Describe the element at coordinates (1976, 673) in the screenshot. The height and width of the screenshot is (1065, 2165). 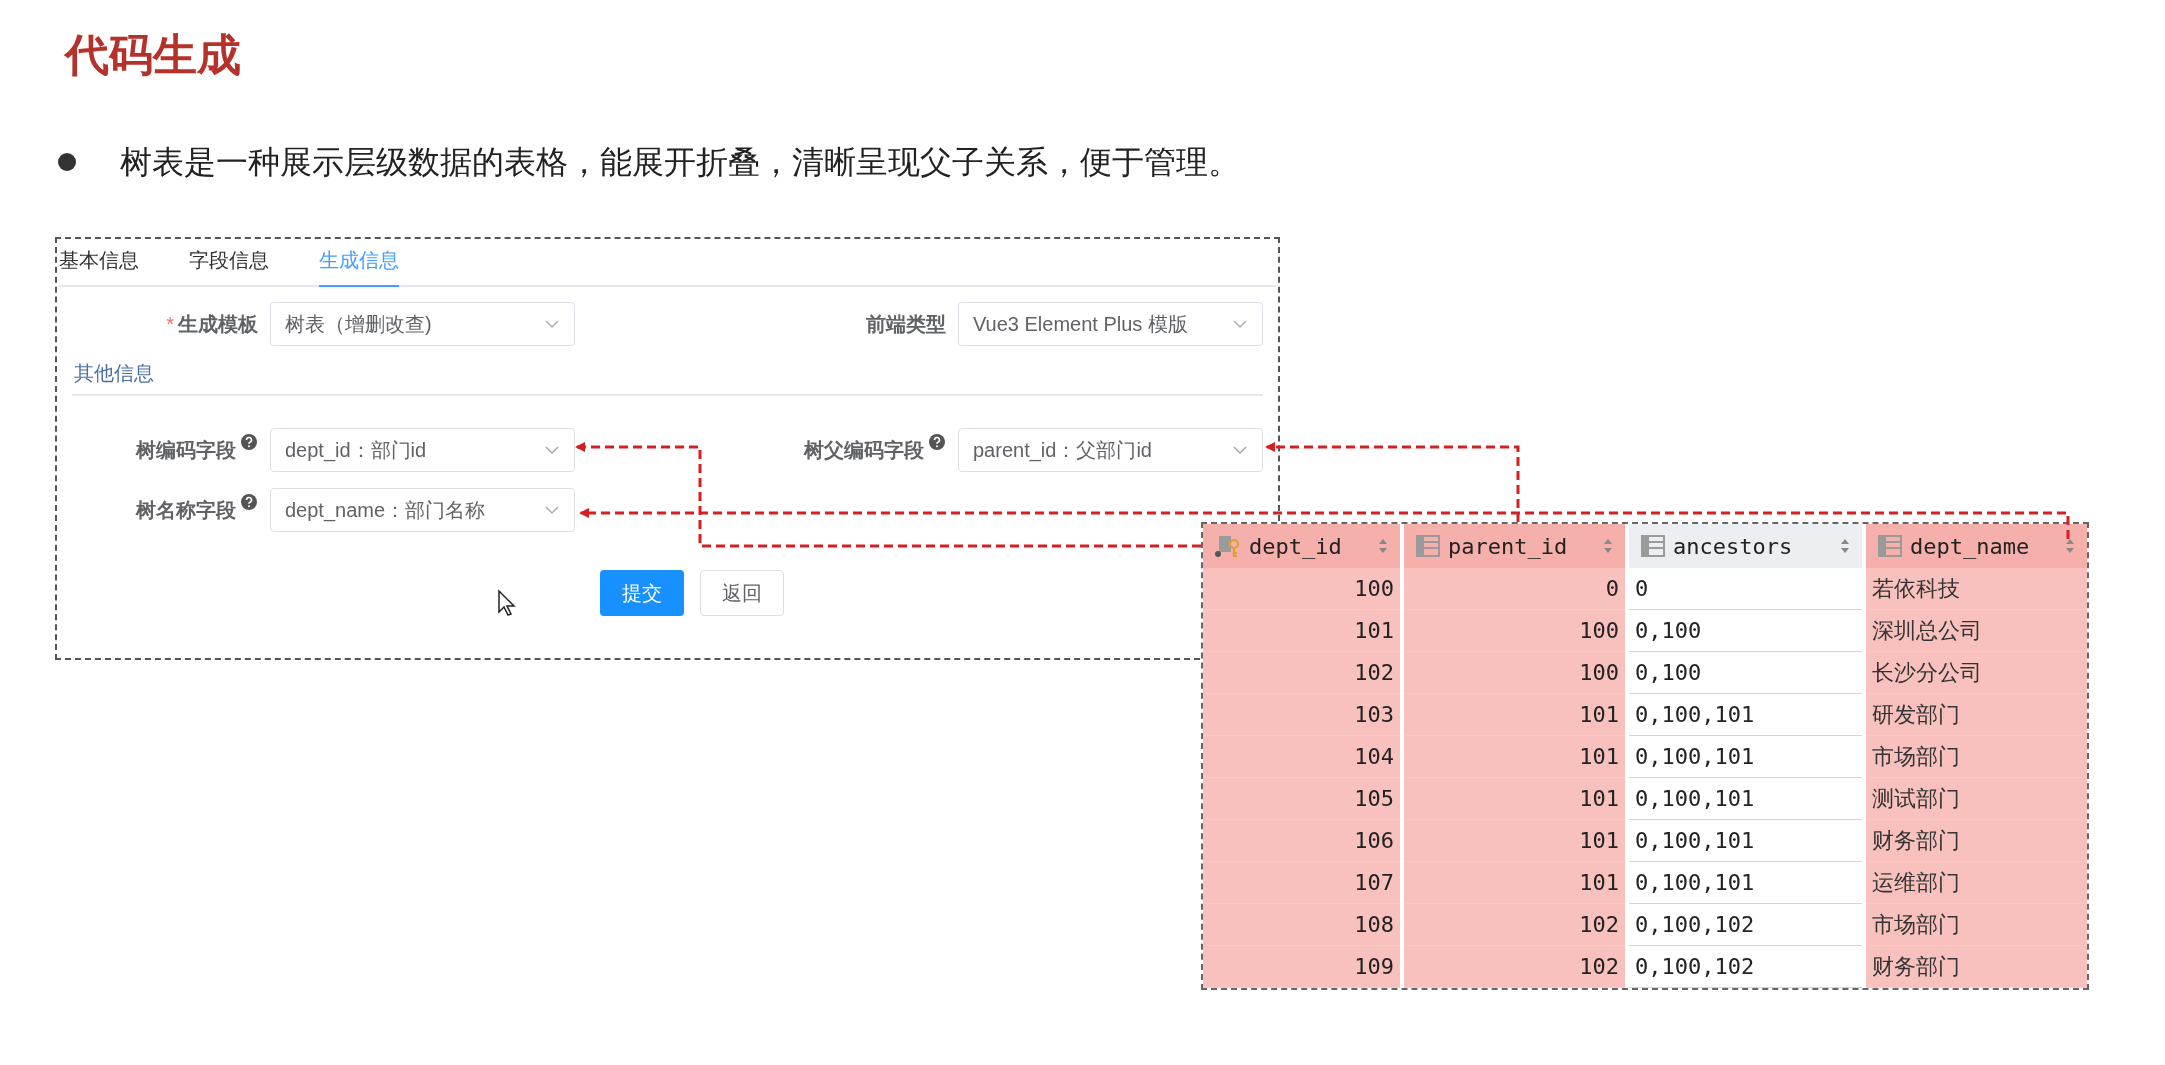
I see `table-cell: 长沙分公司` at that location.